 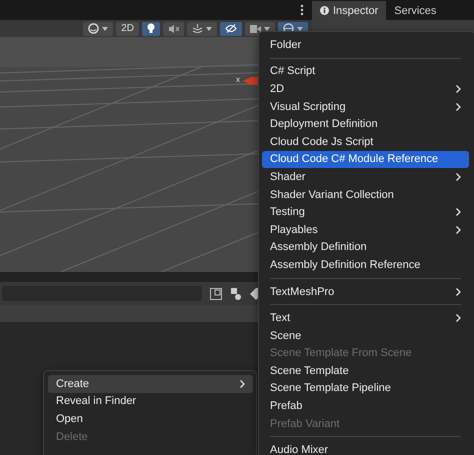 What do you see at coordinates (365, 247) in the screenshot?
I see `menu-item: Assembly Definition` at bounding box center [365, 247].